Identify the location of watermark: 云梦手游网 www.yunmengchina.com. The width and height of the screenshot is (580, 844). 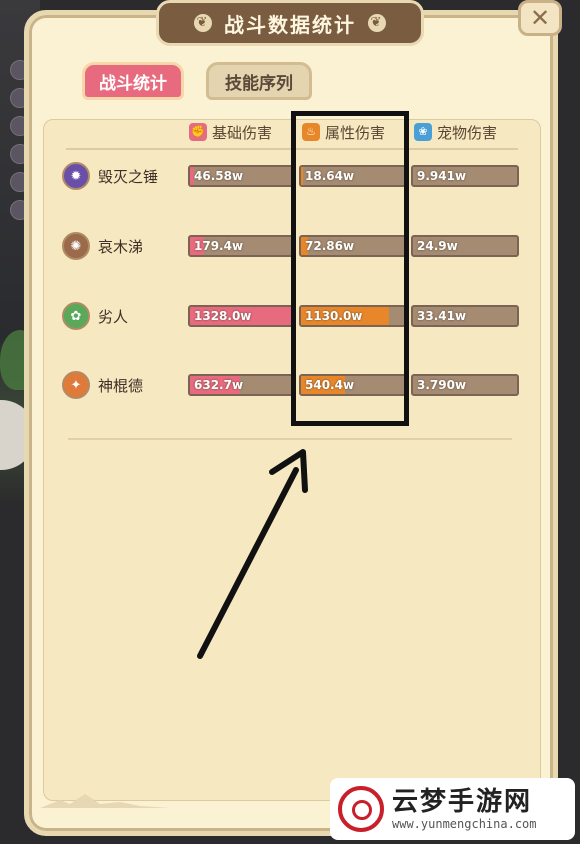
(452, 809).